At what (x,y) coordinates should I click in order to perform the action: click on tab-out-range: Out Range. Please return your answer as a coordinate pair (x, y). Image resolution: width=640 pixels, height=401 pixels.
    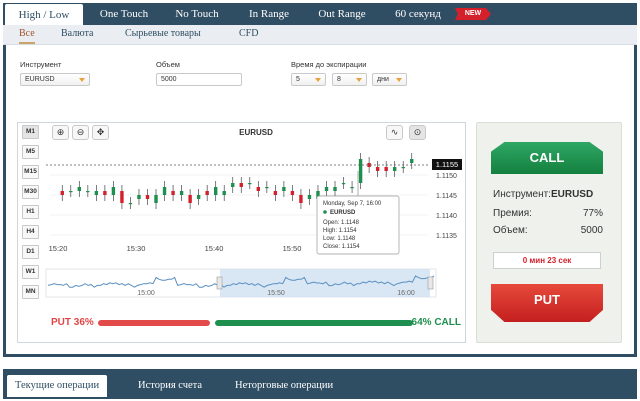
    Looking at the image, I should click on (342, 14).